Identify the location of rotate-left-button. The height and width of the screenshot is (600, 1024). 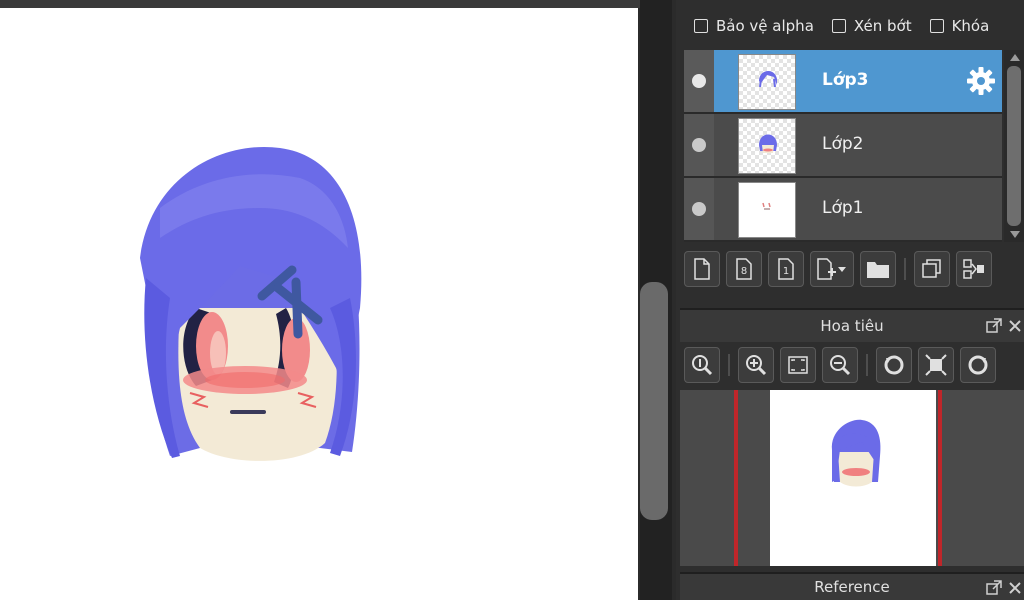
(894, 365).